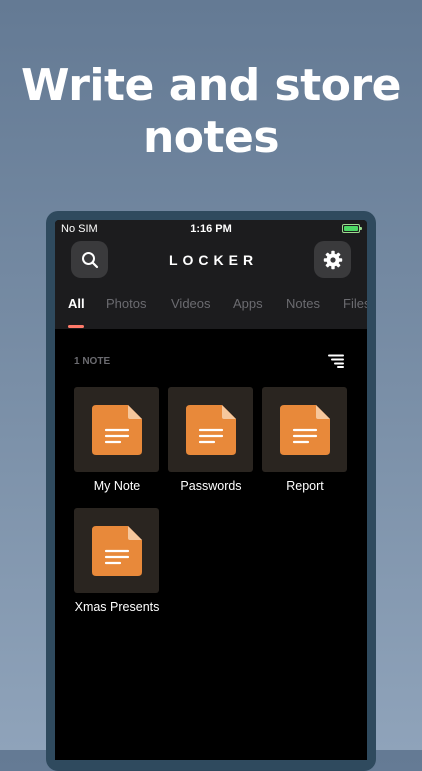 This screenshot has width=422, height=771. Describe the element at coordinates (211, 85) in the screenshot. I see `headline-line-1: Write and store` at that location.